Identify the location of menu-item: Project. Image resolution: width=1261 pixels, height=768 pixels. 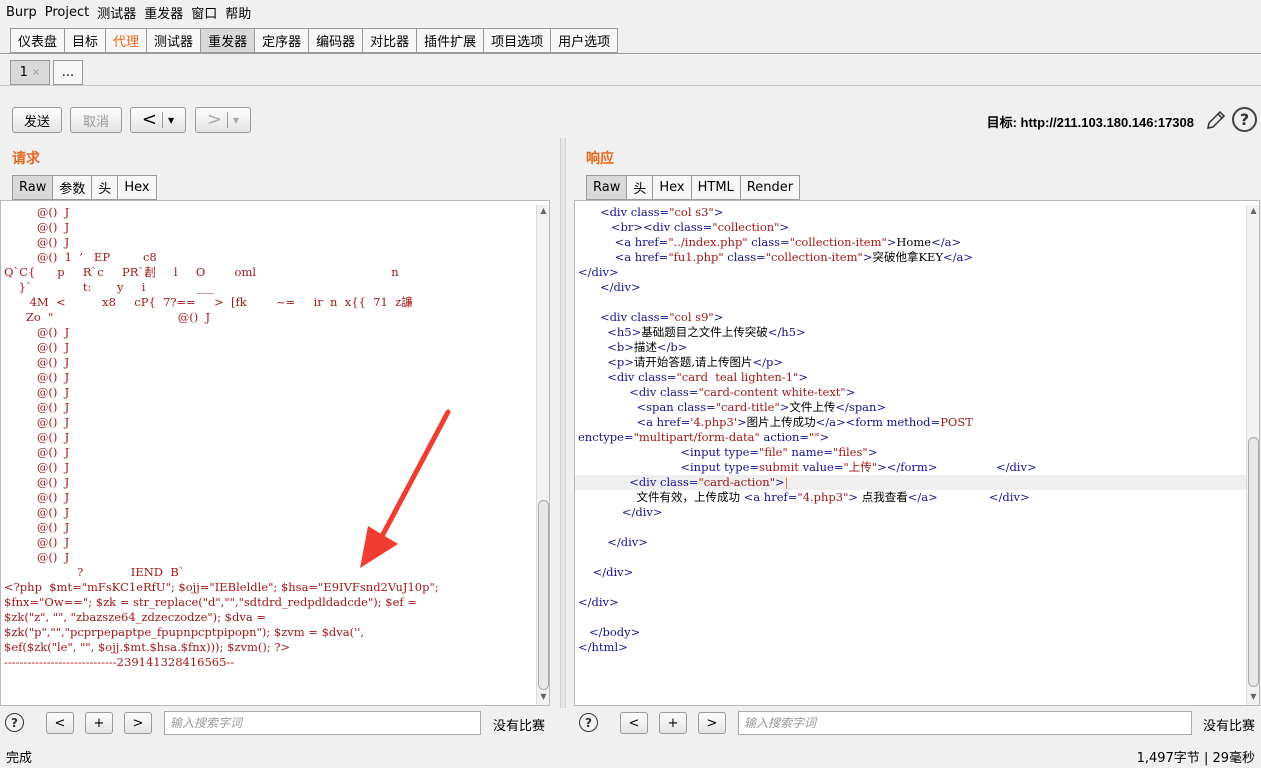
(67, 12).